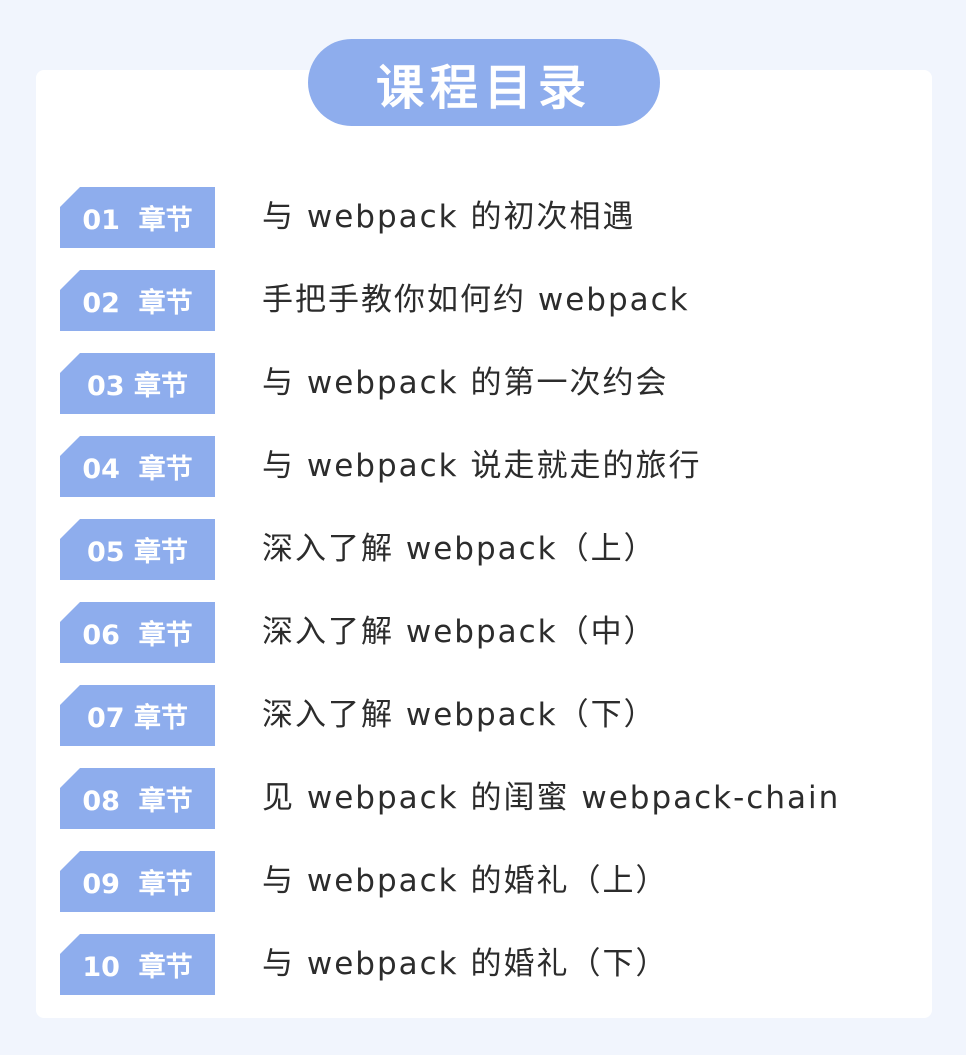  Describe the element at coordinates (137, 466) in the screenshot. I see `chapter-badge: 04 章节` at that location.